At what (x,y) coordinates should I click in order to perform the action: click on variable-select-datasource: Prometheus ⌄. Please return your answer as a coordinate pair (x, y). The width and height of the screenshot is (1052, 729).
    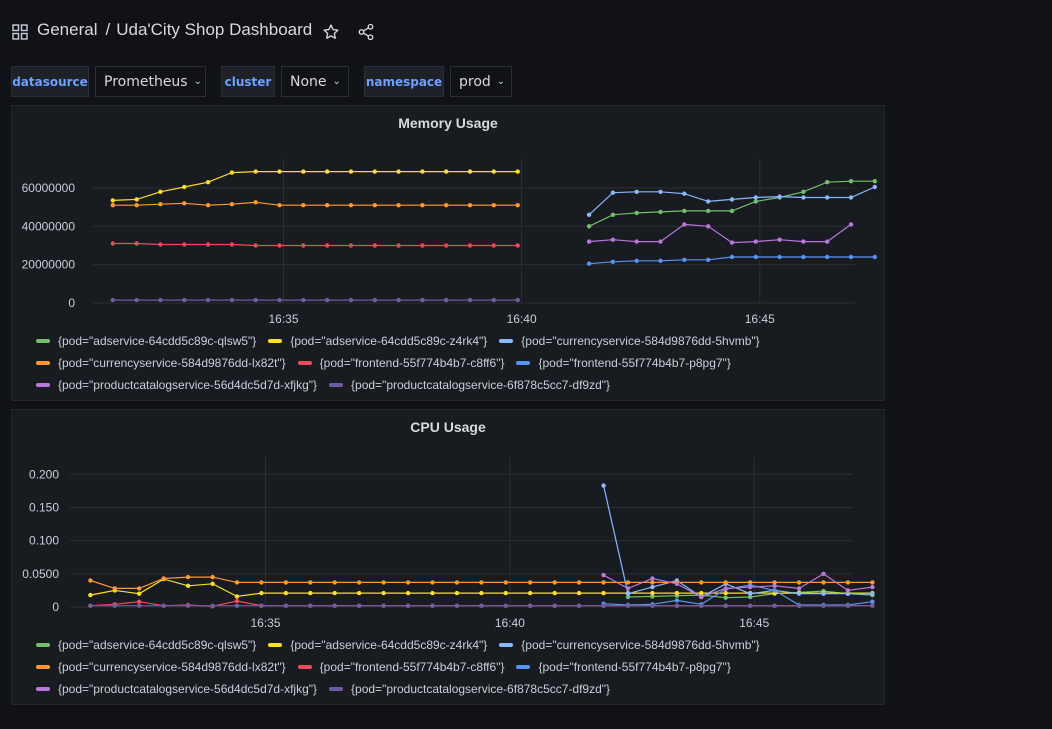
    Looking at the image, I should click on (150, 81).